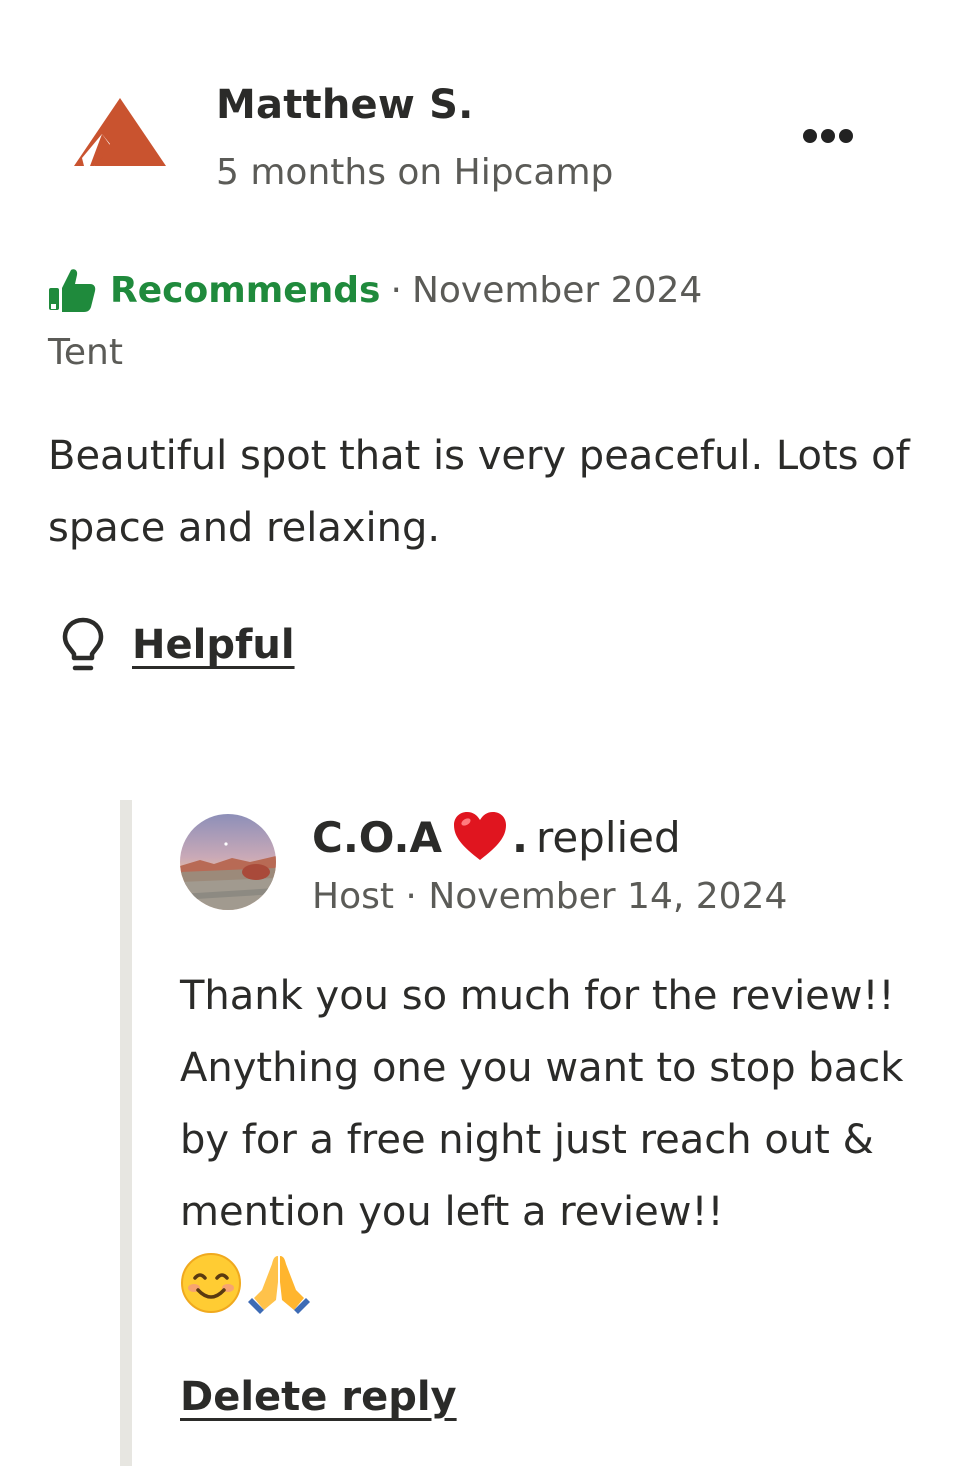 The image size is (960, 1466). What do you see at coordinates (480, 836) in the screenshot?
I see `red-heart-icon` at bounding box center [480, 836].